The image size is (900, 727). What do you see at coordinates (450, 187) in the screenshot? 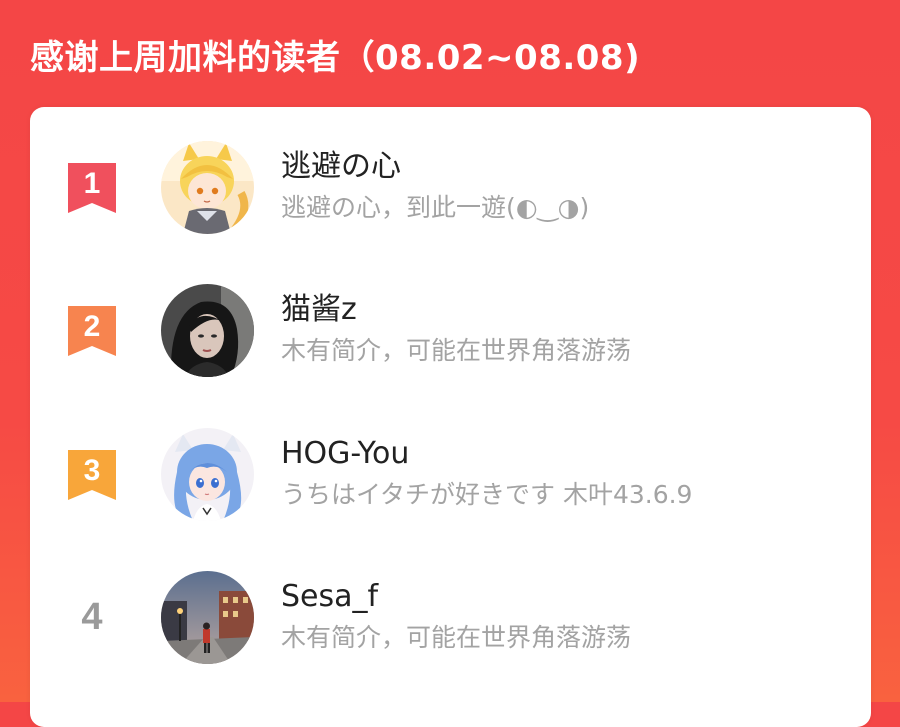
I see `reader-row: 1 逃避の心 逃避の心，到此一遊(◐‿◑)` at bounding box center [450, 187].